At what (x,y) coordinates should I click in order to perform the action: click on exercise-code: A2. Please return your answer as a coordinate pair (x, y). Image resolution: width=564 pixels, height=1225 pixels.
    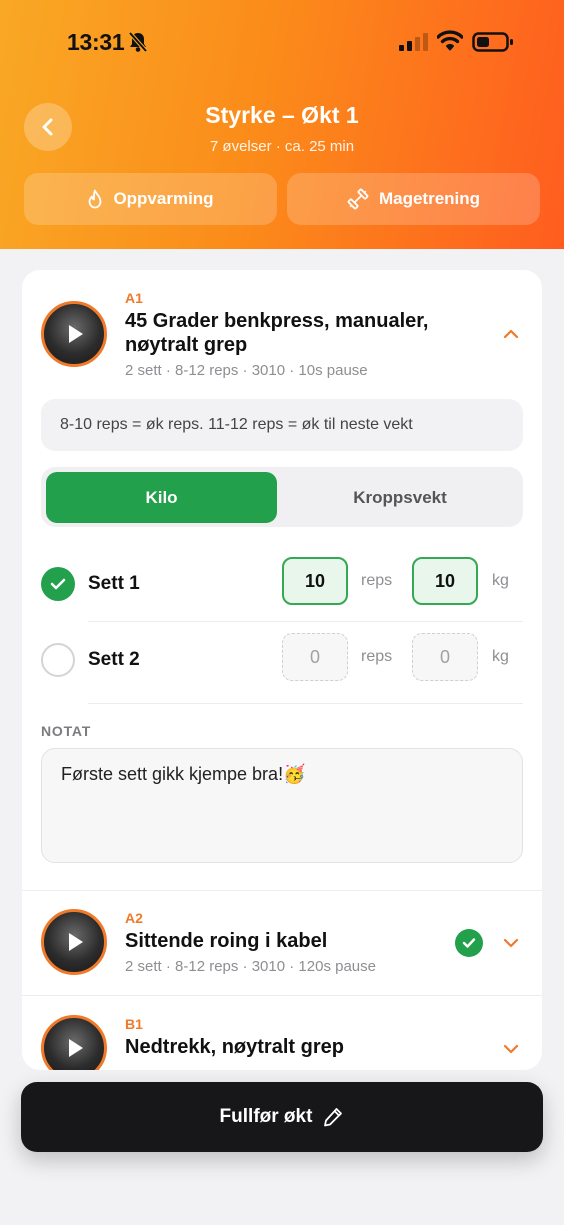
    Looking at the image, I should click on (134, 918).